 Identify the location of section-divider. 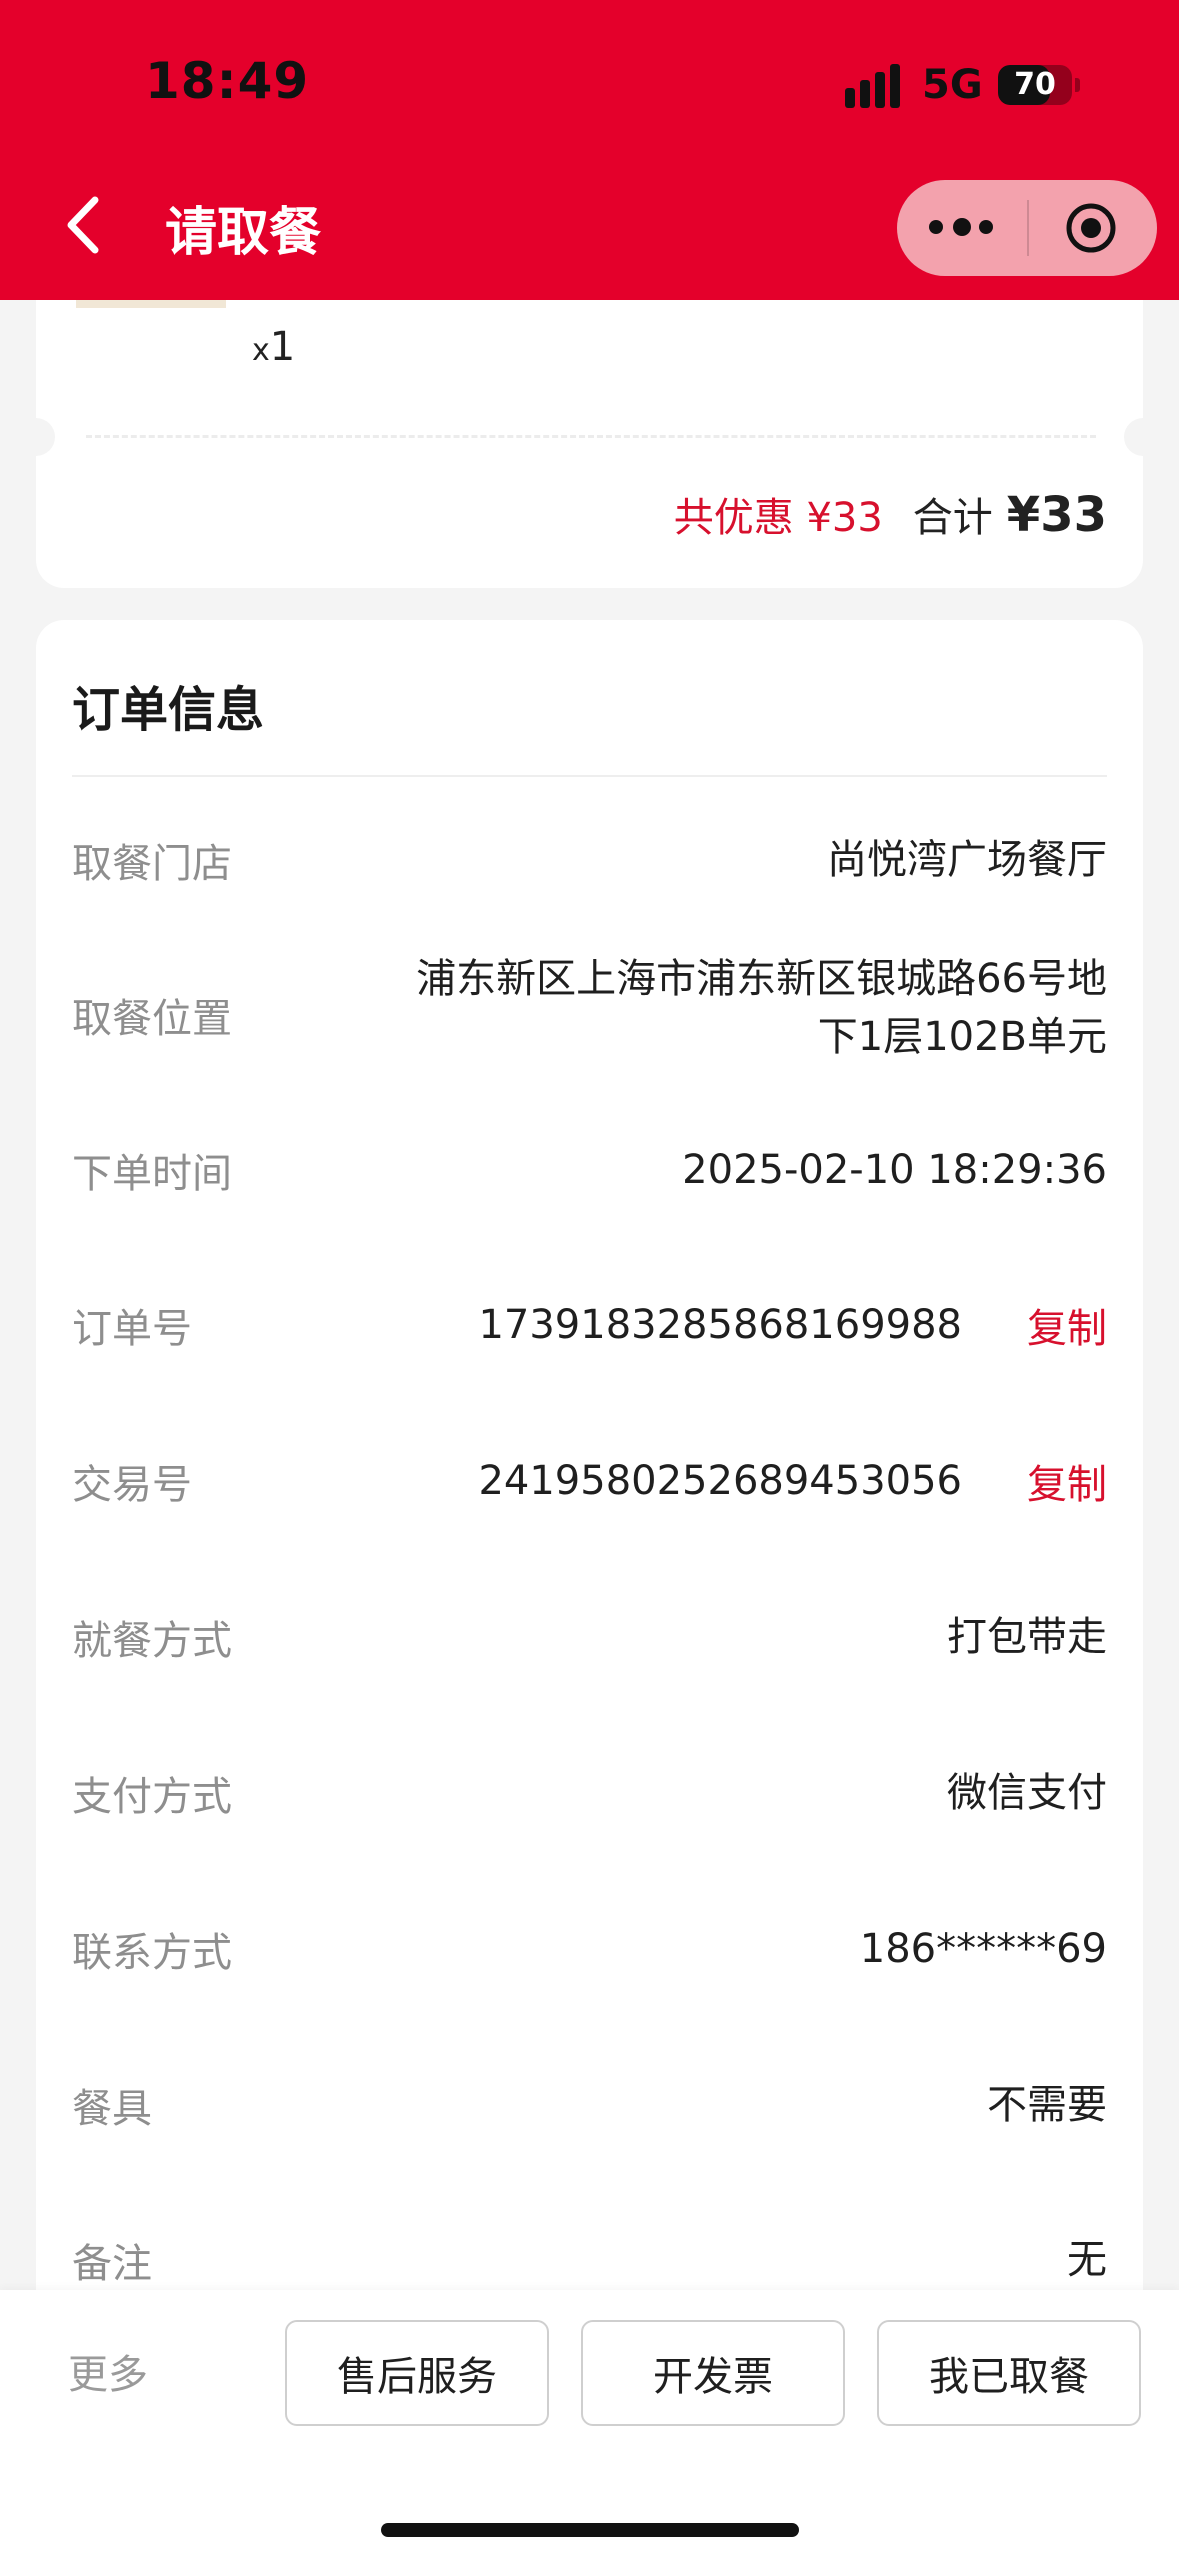
(589, 776).